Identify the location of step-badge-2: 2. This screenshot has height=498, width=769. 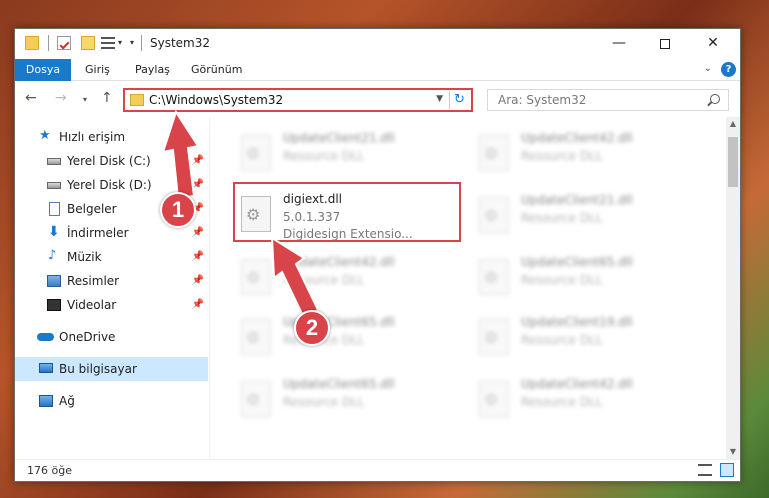
(312, 328).